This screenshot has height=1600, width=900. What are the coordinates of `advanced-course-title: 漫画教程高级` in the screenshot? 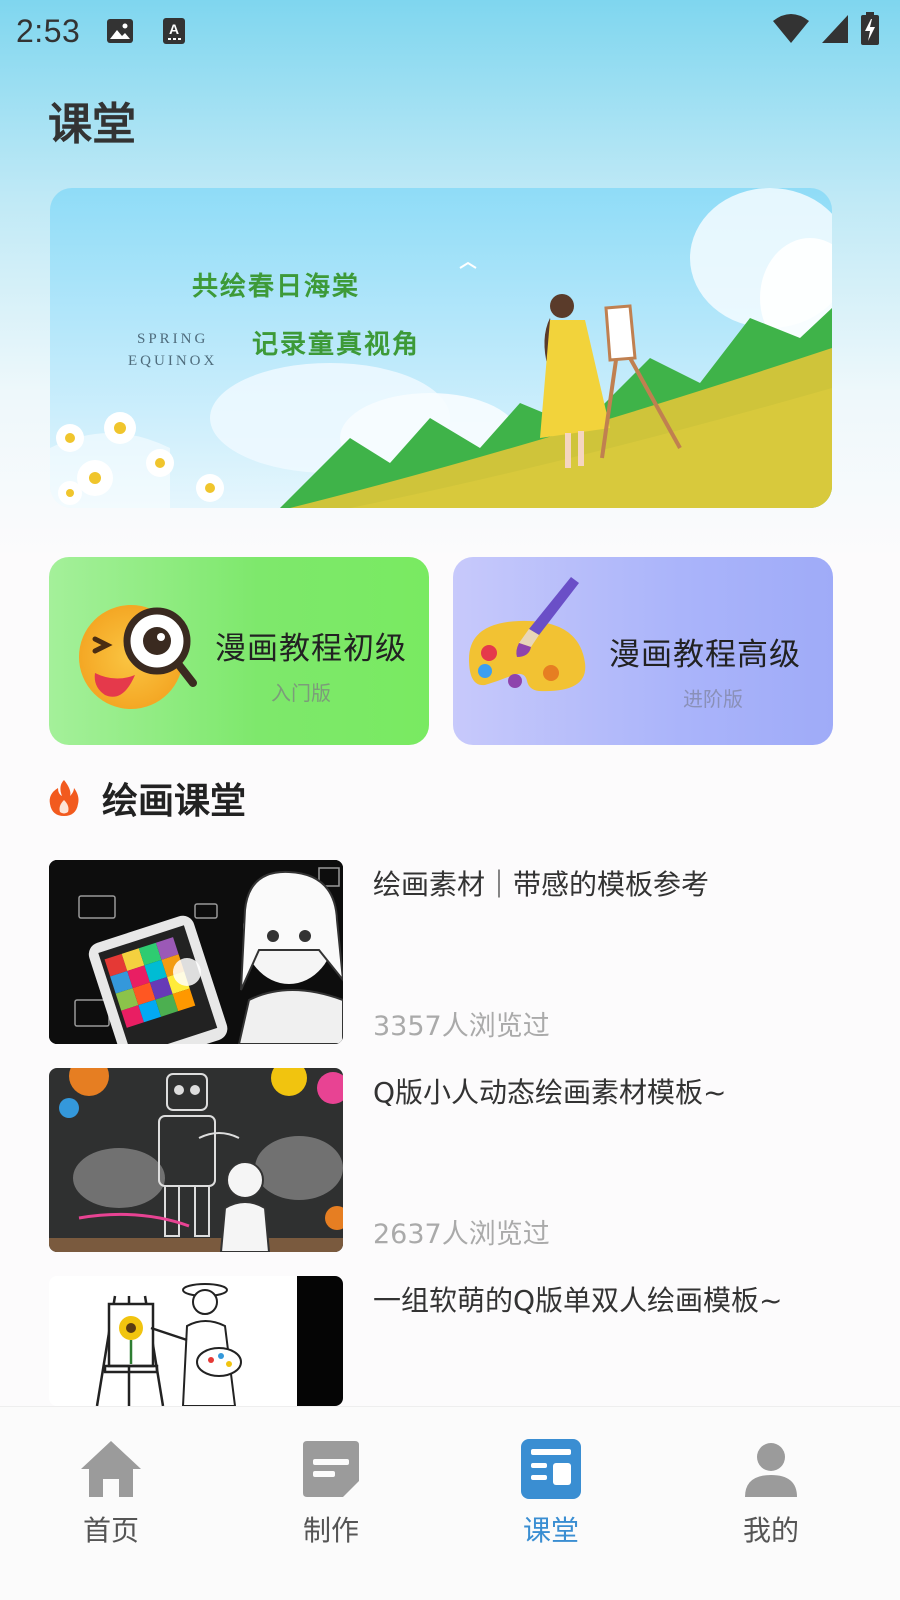 It's located at (705, 655).